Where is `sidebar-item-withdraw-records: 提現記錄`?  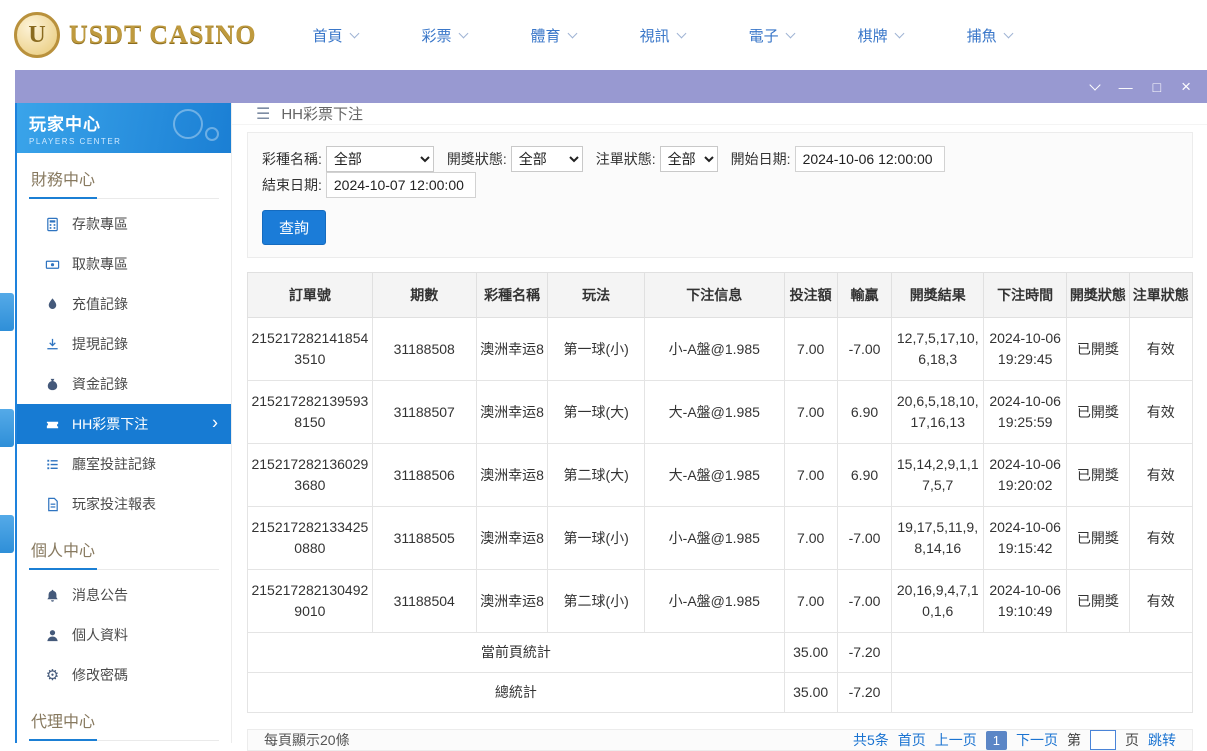 sidebar-item-withdraw-records: 提現記錄 is located at coordinates (124, 344).